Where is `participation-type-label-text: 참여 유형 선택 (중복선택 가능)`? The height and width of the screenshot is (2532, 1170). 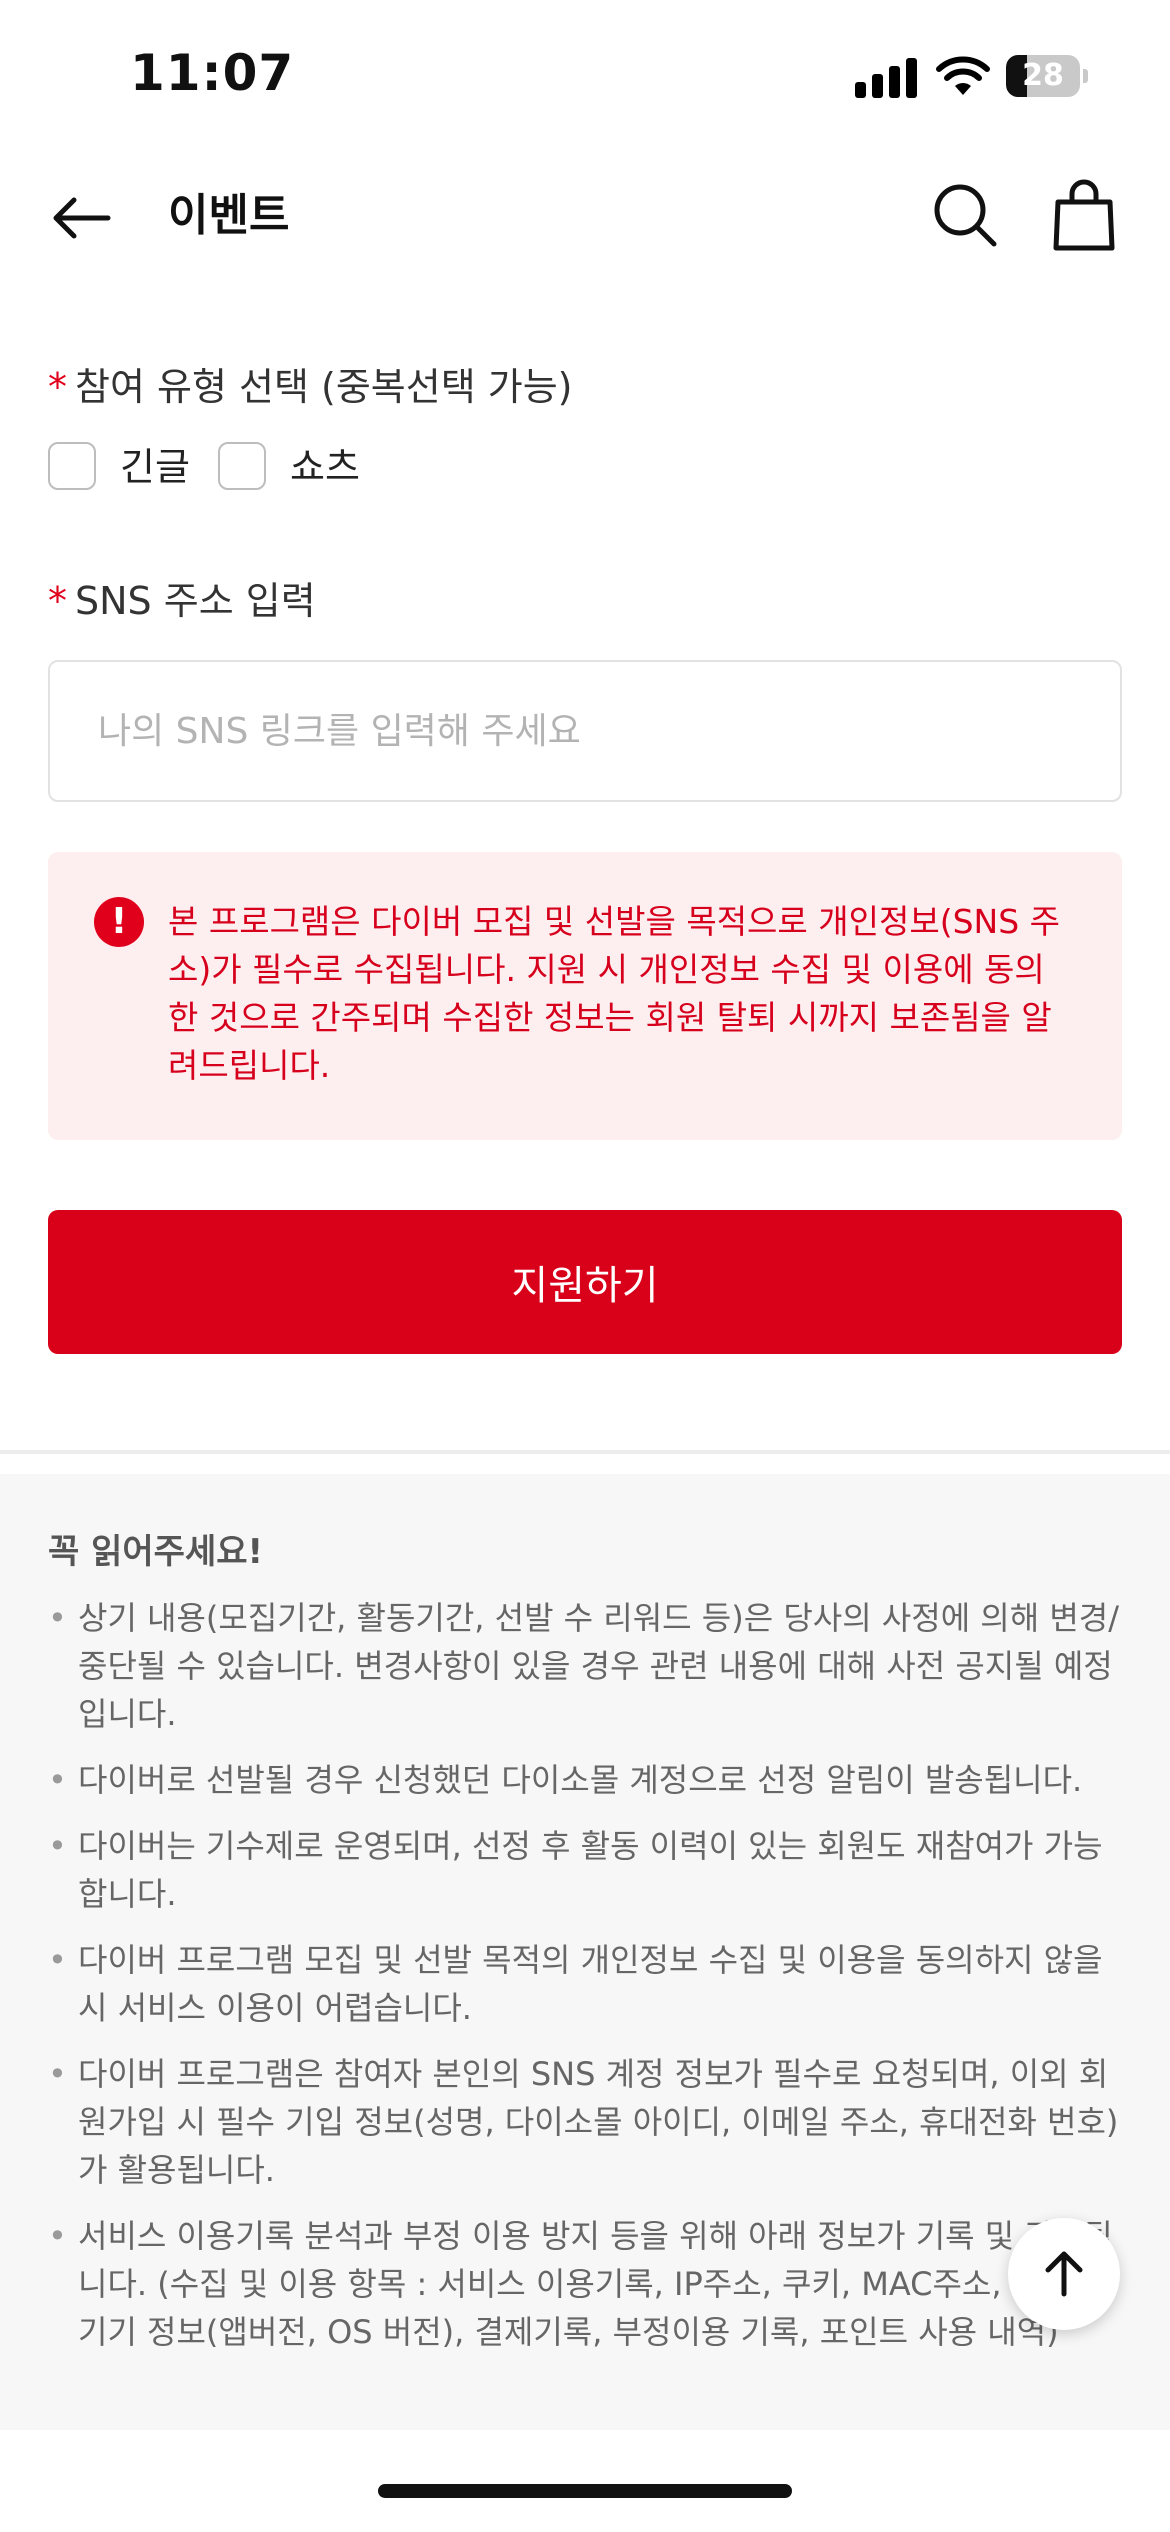
participation-type-label-text: 참여 유형 선택 (중복선택 가능) is located at coordinates (324, 387).